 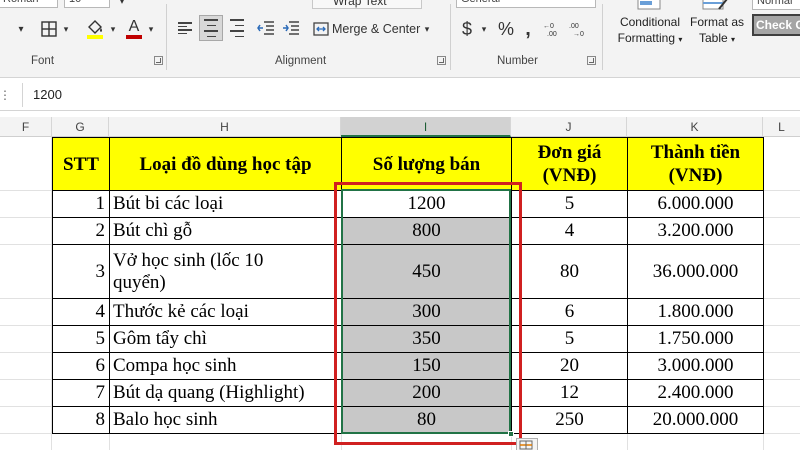 What do you see at coordinates (411, 95) in the screenshot?
I see `formula-input: 1200` at bounding box center [411, 95].